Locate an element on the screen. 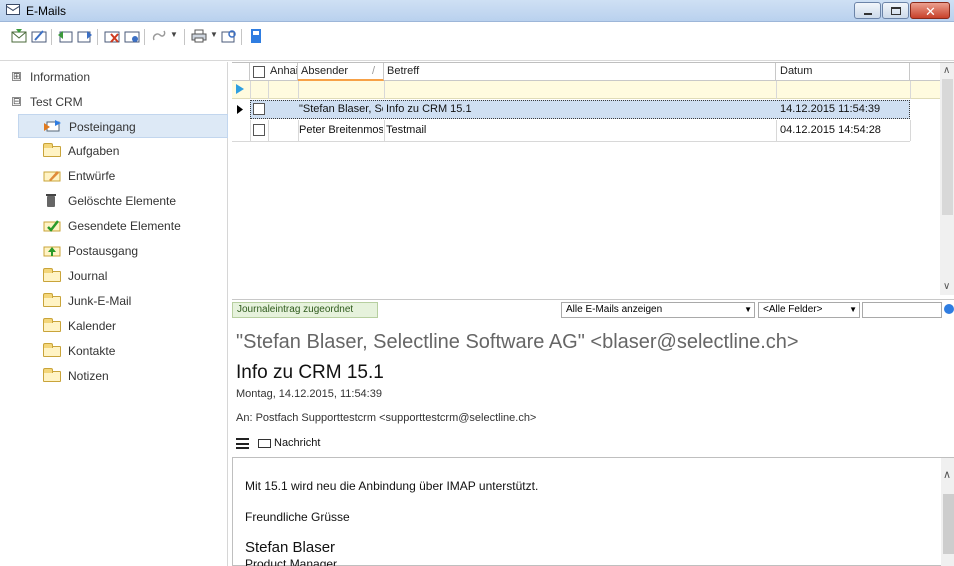 The height and width of the screenshot is (566, 954). nav-item-postausgang: Postausgang is located at coordinates (123, 251).